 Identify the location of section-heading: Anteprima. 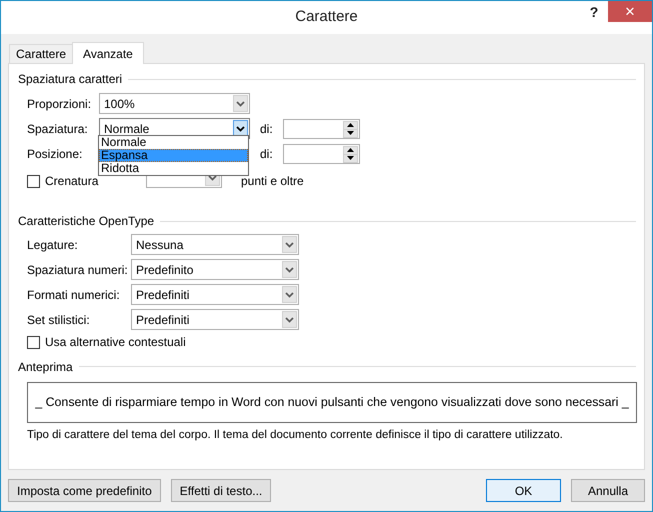
(45, 367).